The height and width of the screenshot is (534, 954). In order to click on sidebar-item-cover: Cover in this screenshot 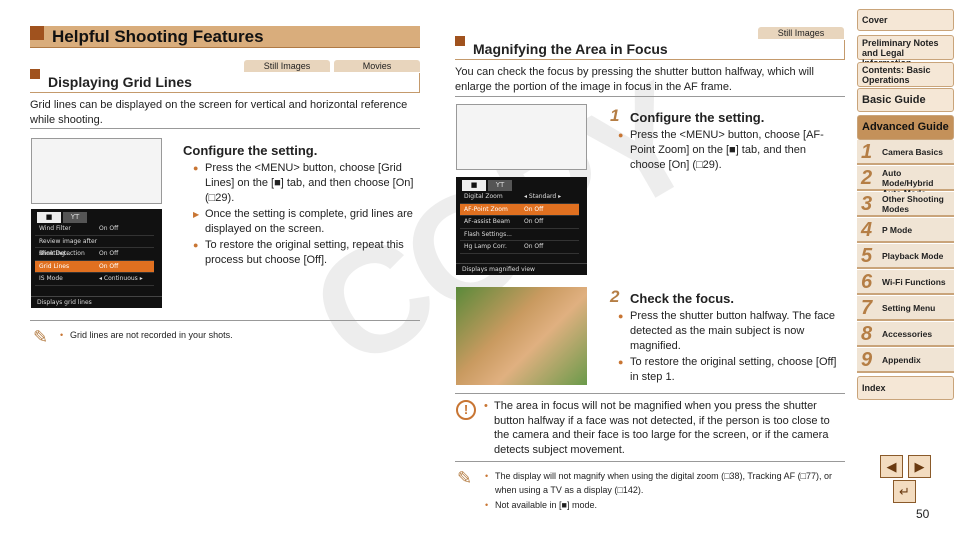, I will do `click(905, 20)`.